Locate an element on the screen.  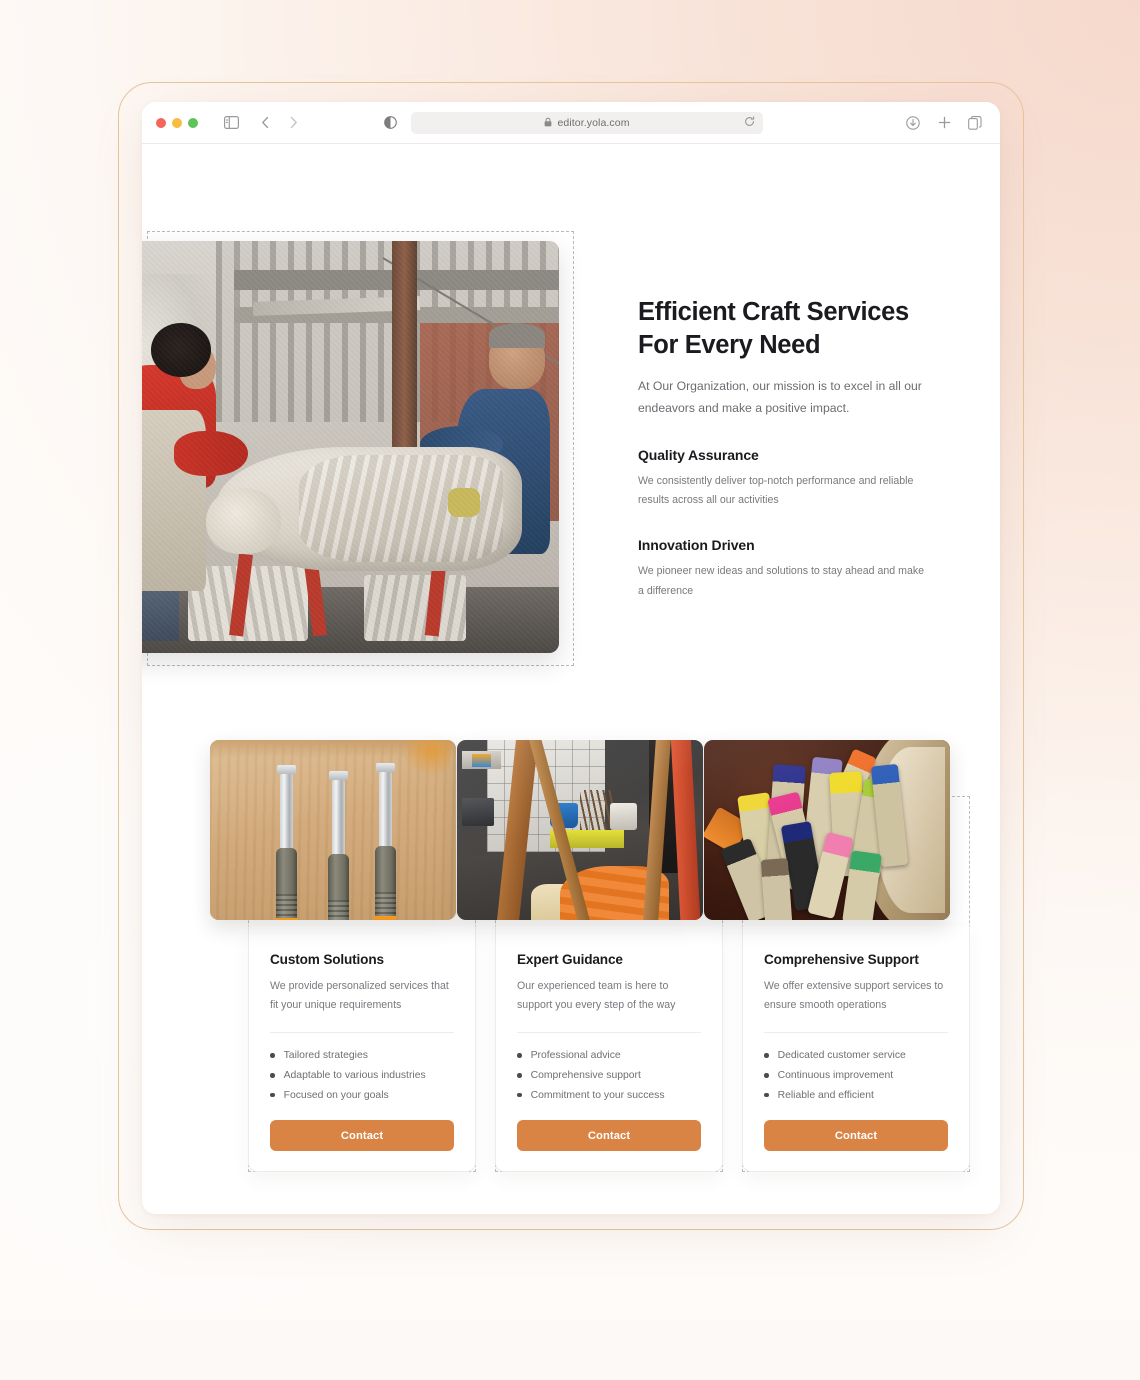
list-item: Continuous improvement is located at coordinates (856, 1075).